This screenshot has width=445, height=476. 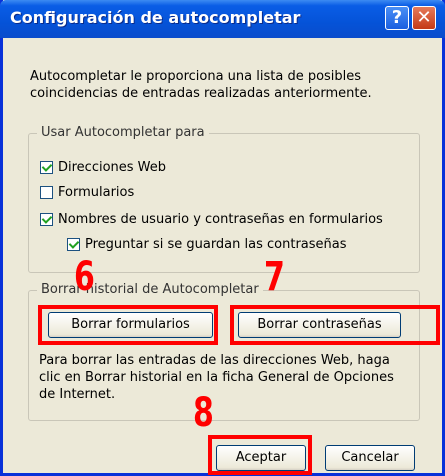 I want to click on checkbox-forms-box, so click(x=46, y=192).